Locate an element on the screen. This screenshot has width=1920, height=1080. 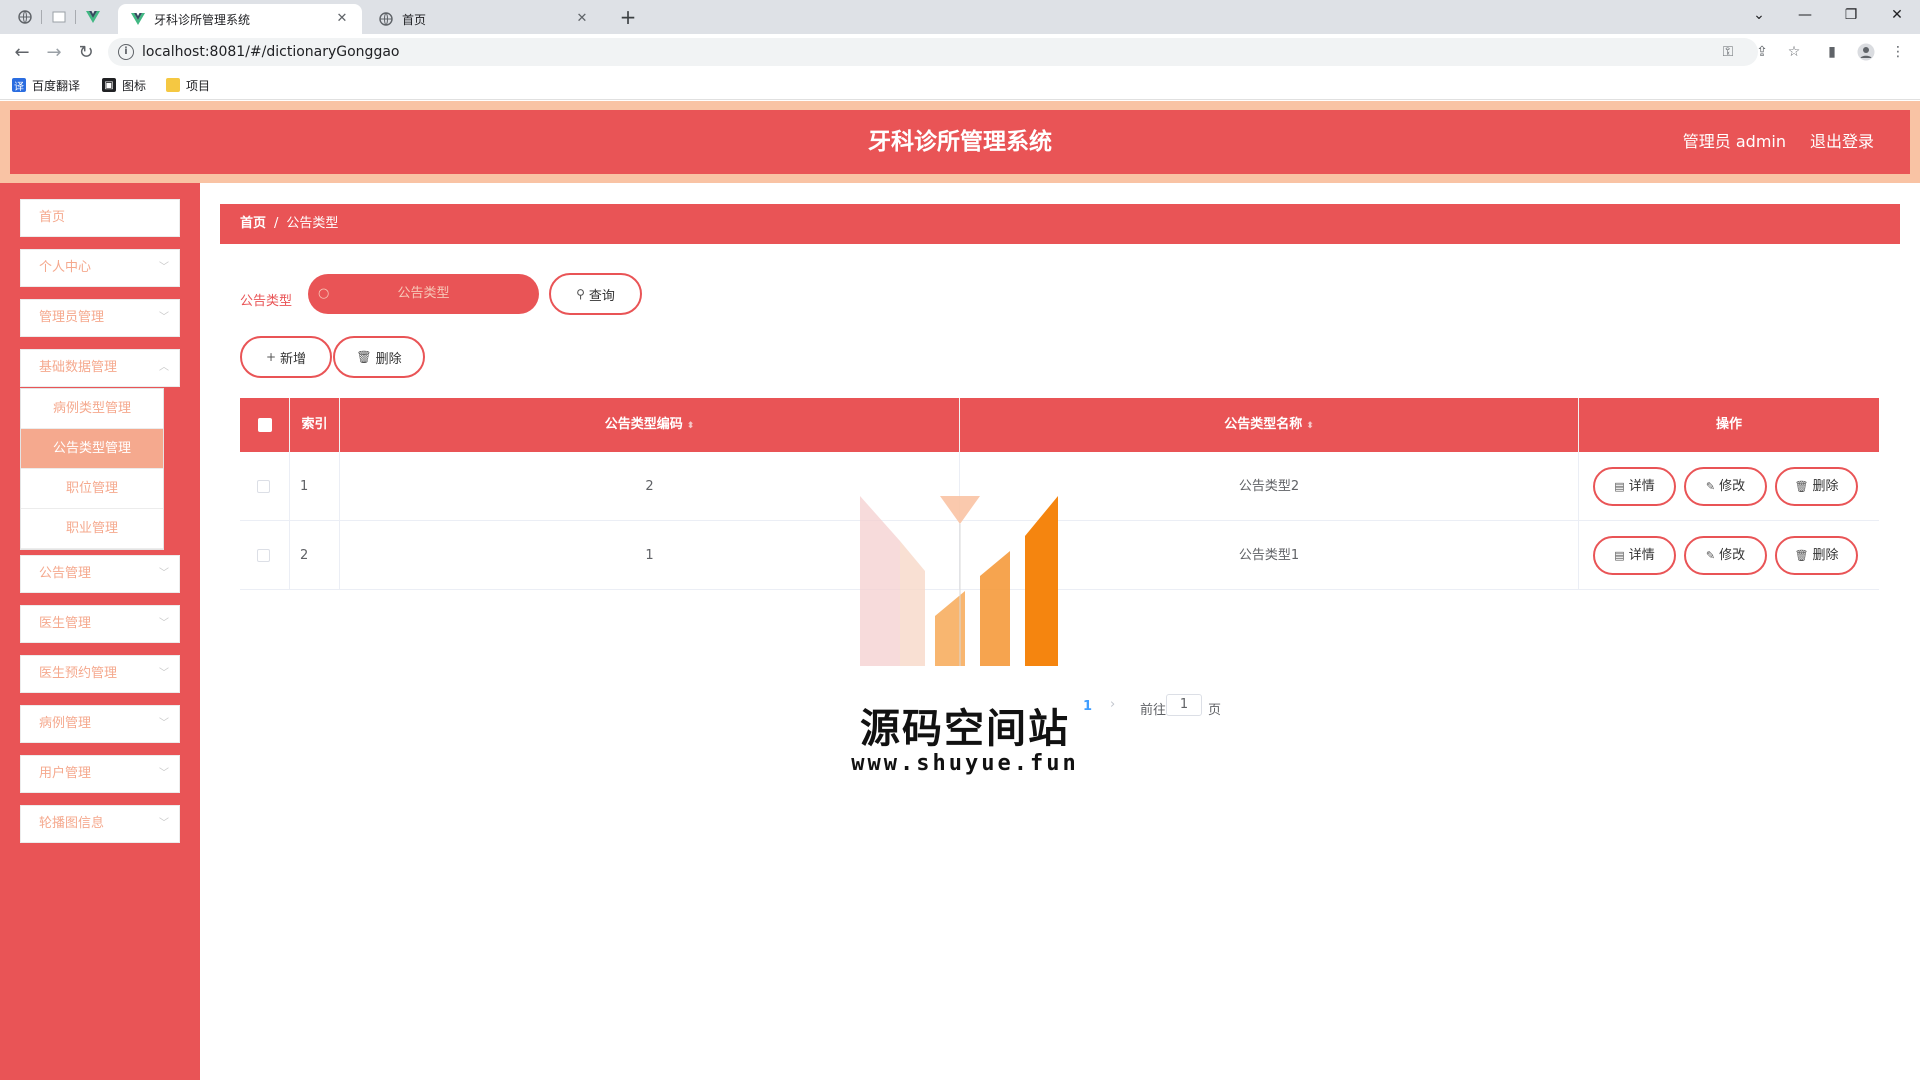
tab-search-icon: ⌄ is located at coordinates (1759, 15).